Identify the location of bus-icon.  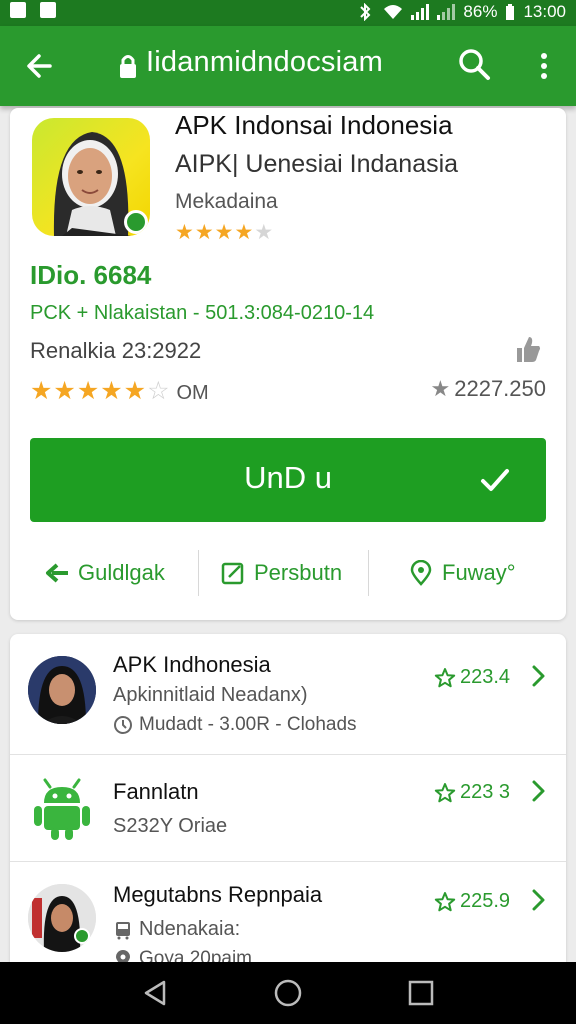
(123, 930).